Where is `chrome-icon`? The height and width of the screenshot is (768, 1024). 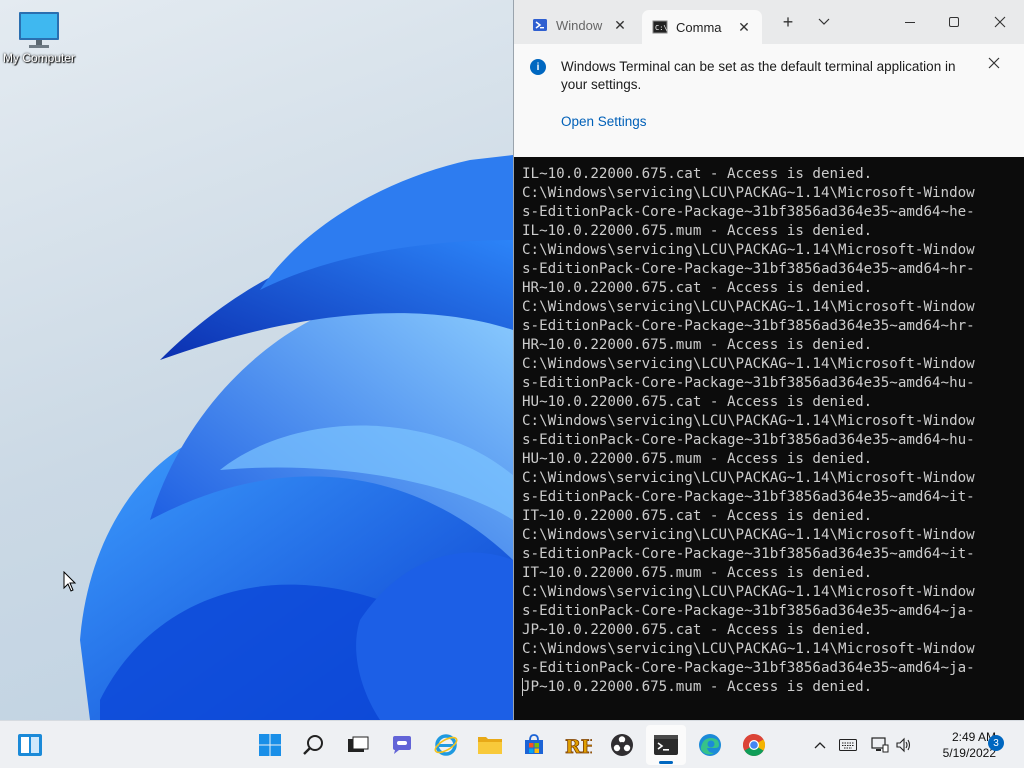
chrome-icon is located at coordinates (754, 745).